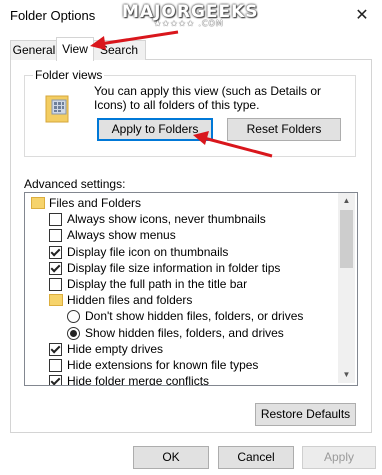 Image resolution: width=382 pixels, height=475 pixels. What do you see at coordinates (181, 235) in the screenshot?
I see `tree-checkbox-item: Always show menus` at bounding box center [181, 235].